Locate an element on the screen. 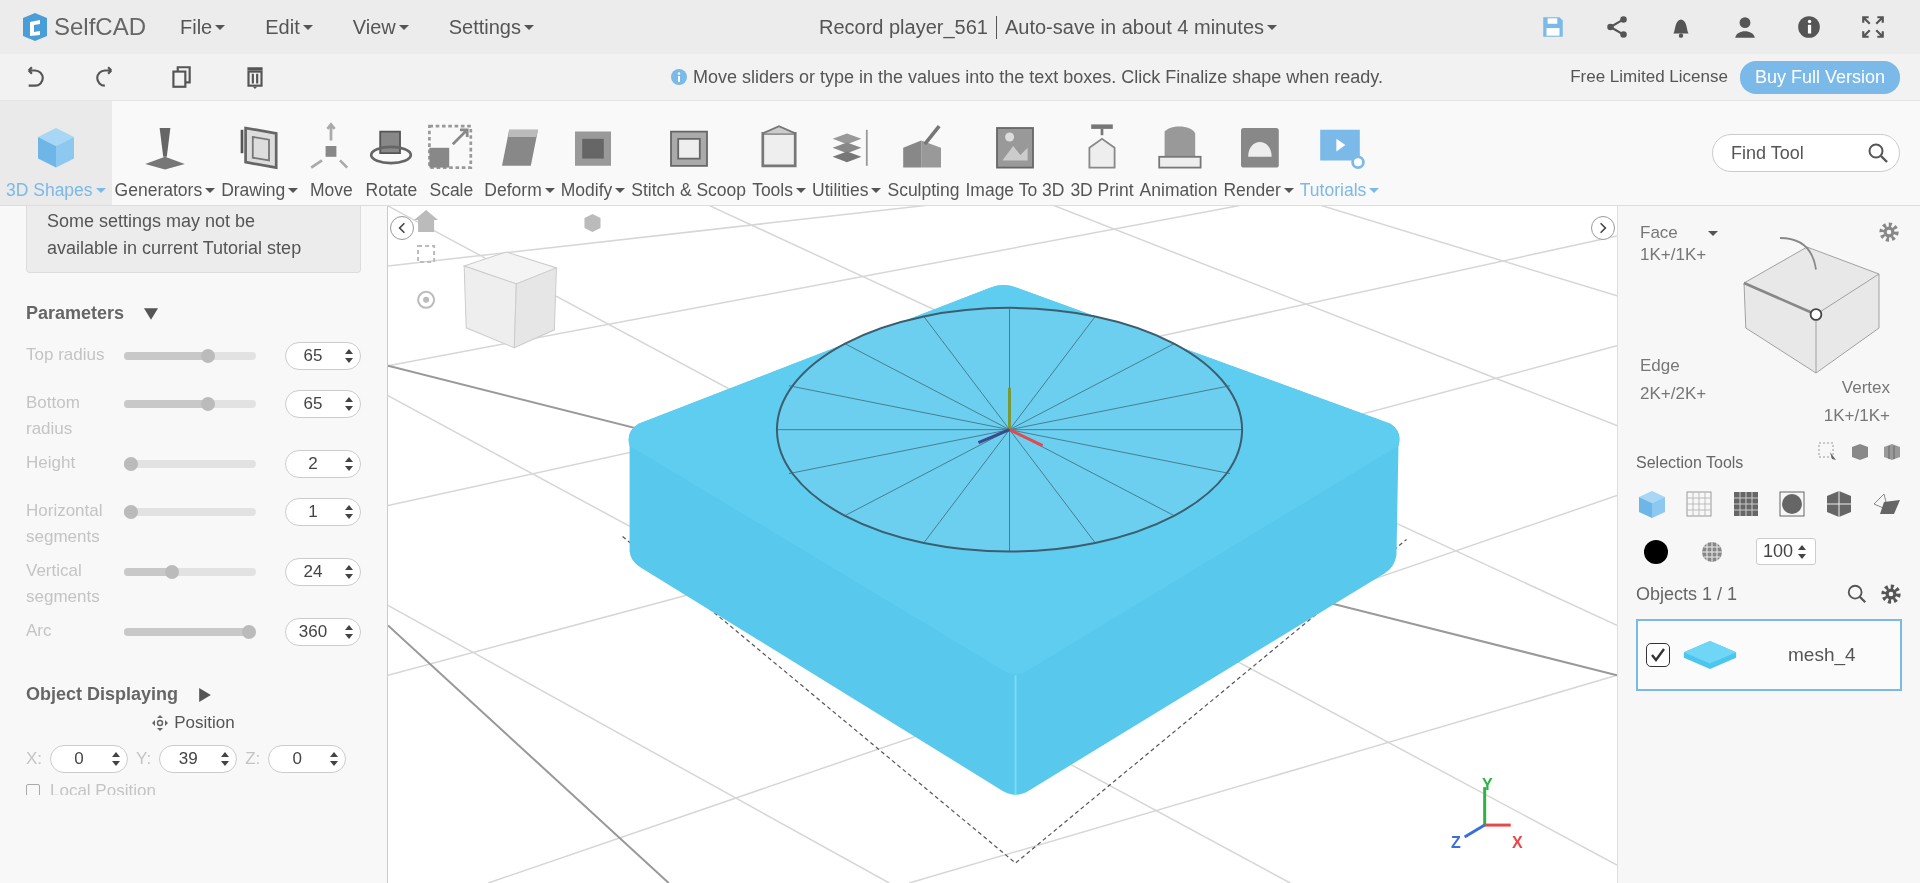 The image size is (1920, 883). axis-label: Y is located at coordinates (1487, 785).